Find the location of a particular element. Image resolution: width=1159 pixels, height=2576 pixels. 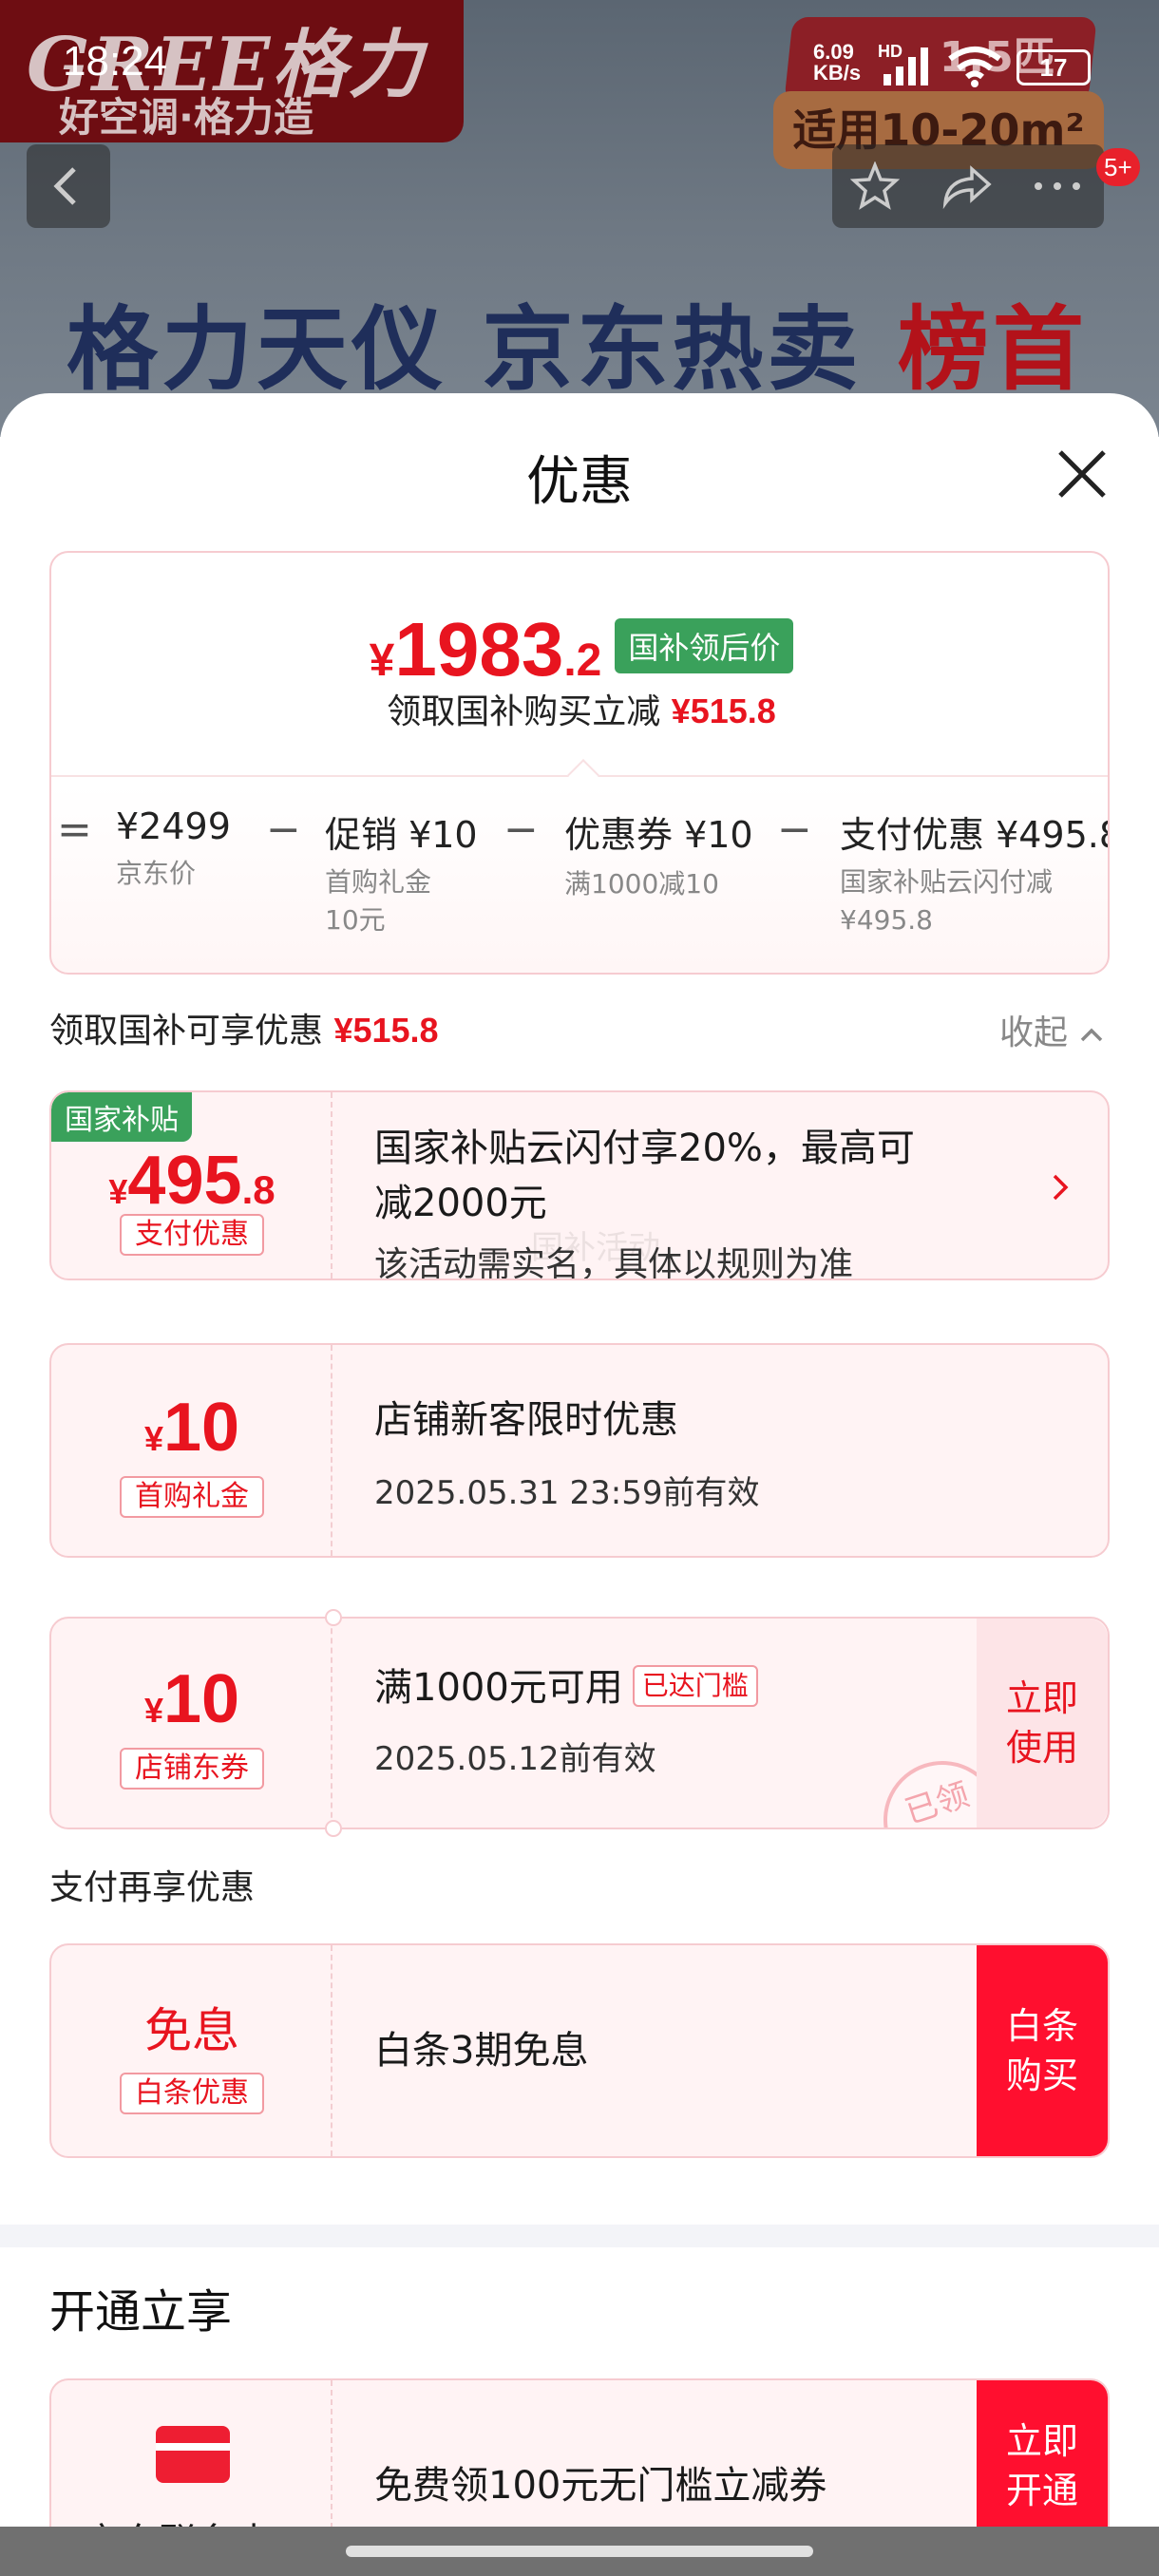

breakdown-jd-price: ¥2499 京东价 is located at coordinates (173, 849).